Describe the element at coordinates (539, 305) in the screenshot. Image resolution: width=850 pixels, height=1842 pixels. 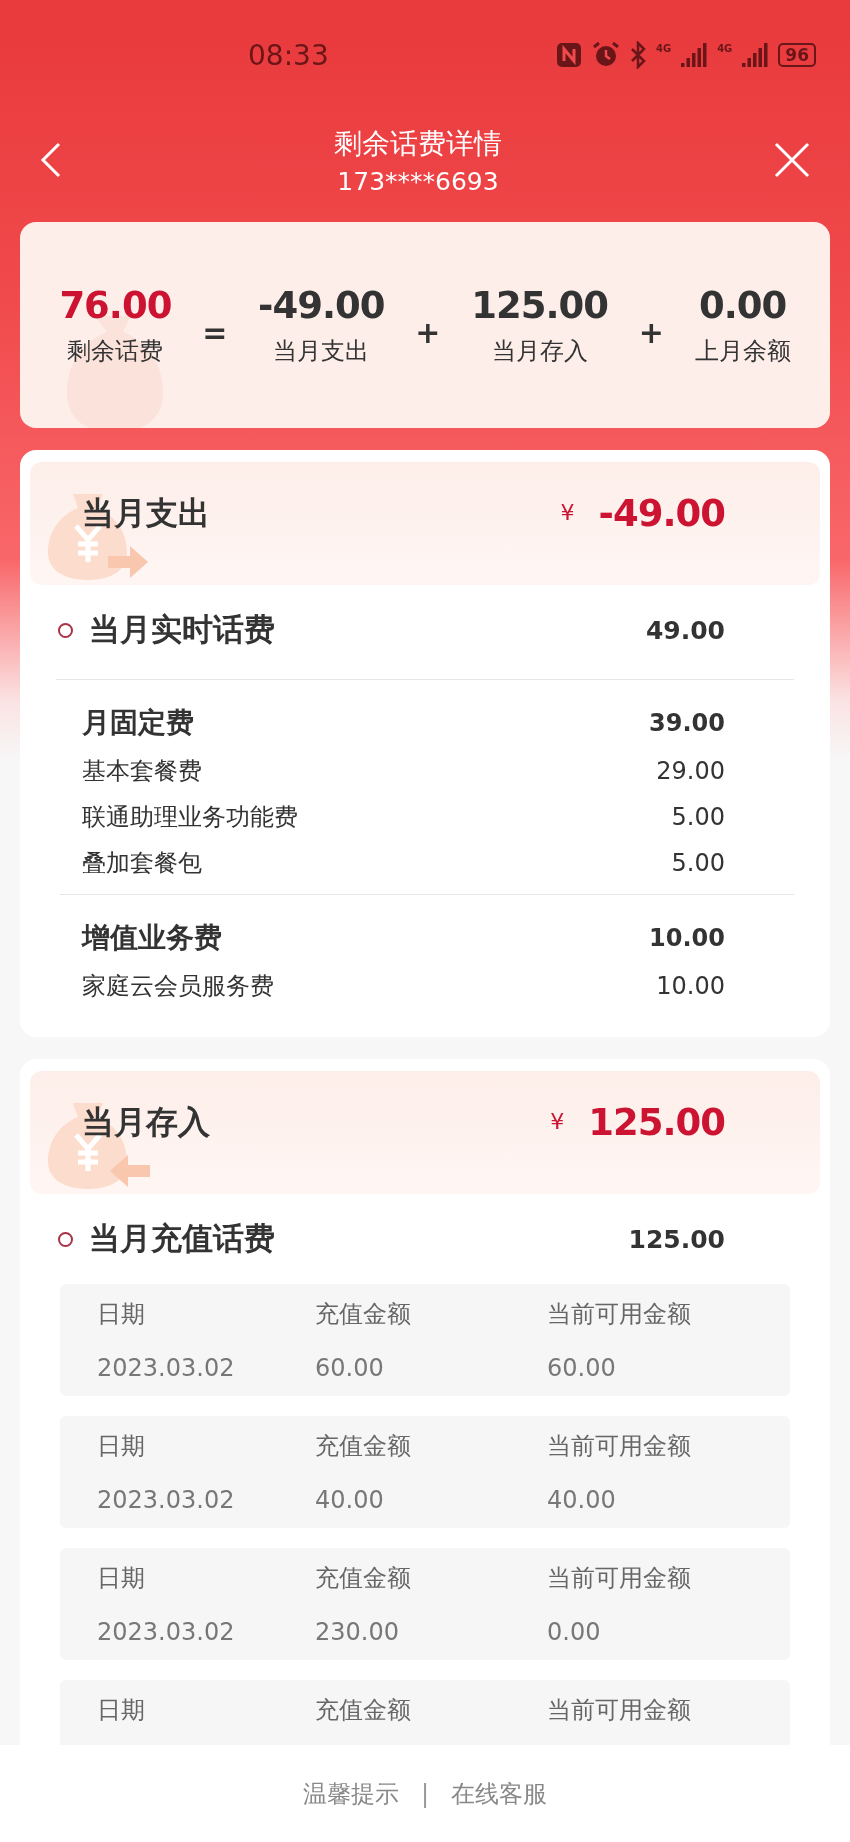
I see `amount-value: 125.00` at that location.